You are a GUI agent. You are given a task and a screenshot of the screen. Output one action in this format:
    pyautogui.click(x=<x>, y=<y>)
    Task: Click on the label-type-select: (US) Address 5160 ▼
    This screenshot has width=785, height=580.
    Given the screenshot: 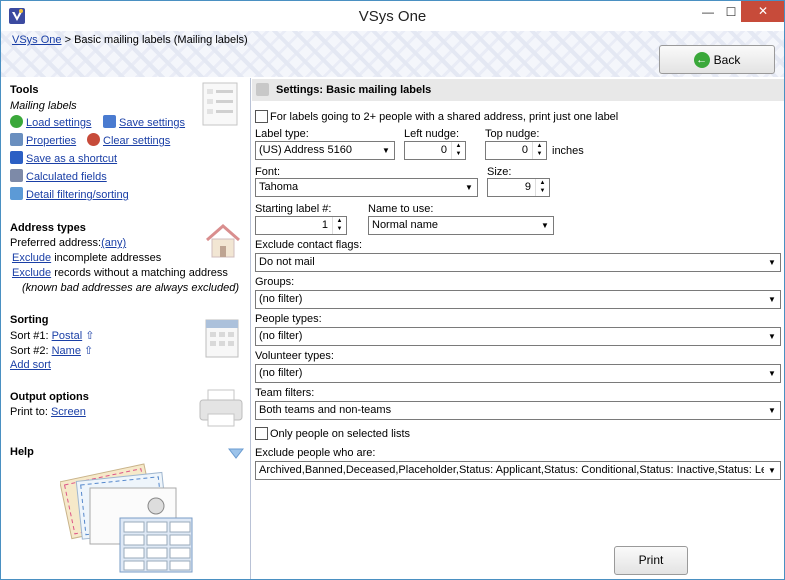 What is the action you would take?
    pyautogui.click(x=325, y=150)
    